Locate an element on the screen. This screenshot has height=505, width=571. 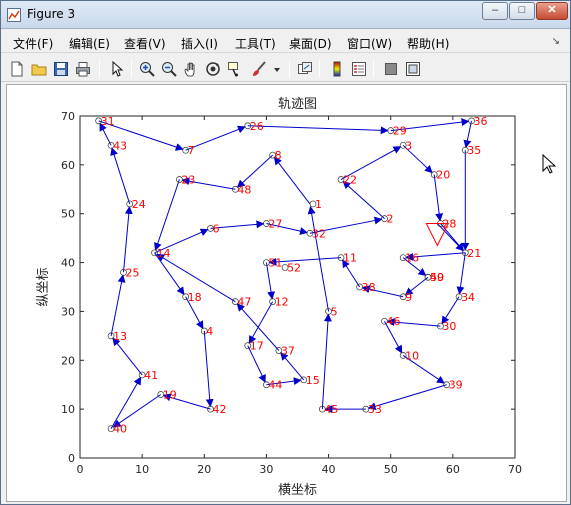
city-label: 51 is located at coordinates (275, 263).